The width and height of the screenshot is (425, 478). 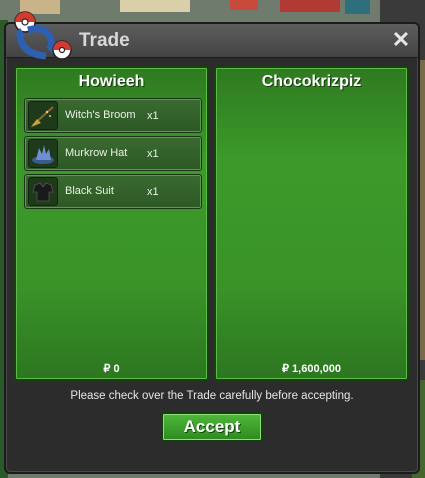 What do you see at coordinates (111, 81) in the screenshot?
I see `player-name: Howieeh` at bounding box center [111, 81].